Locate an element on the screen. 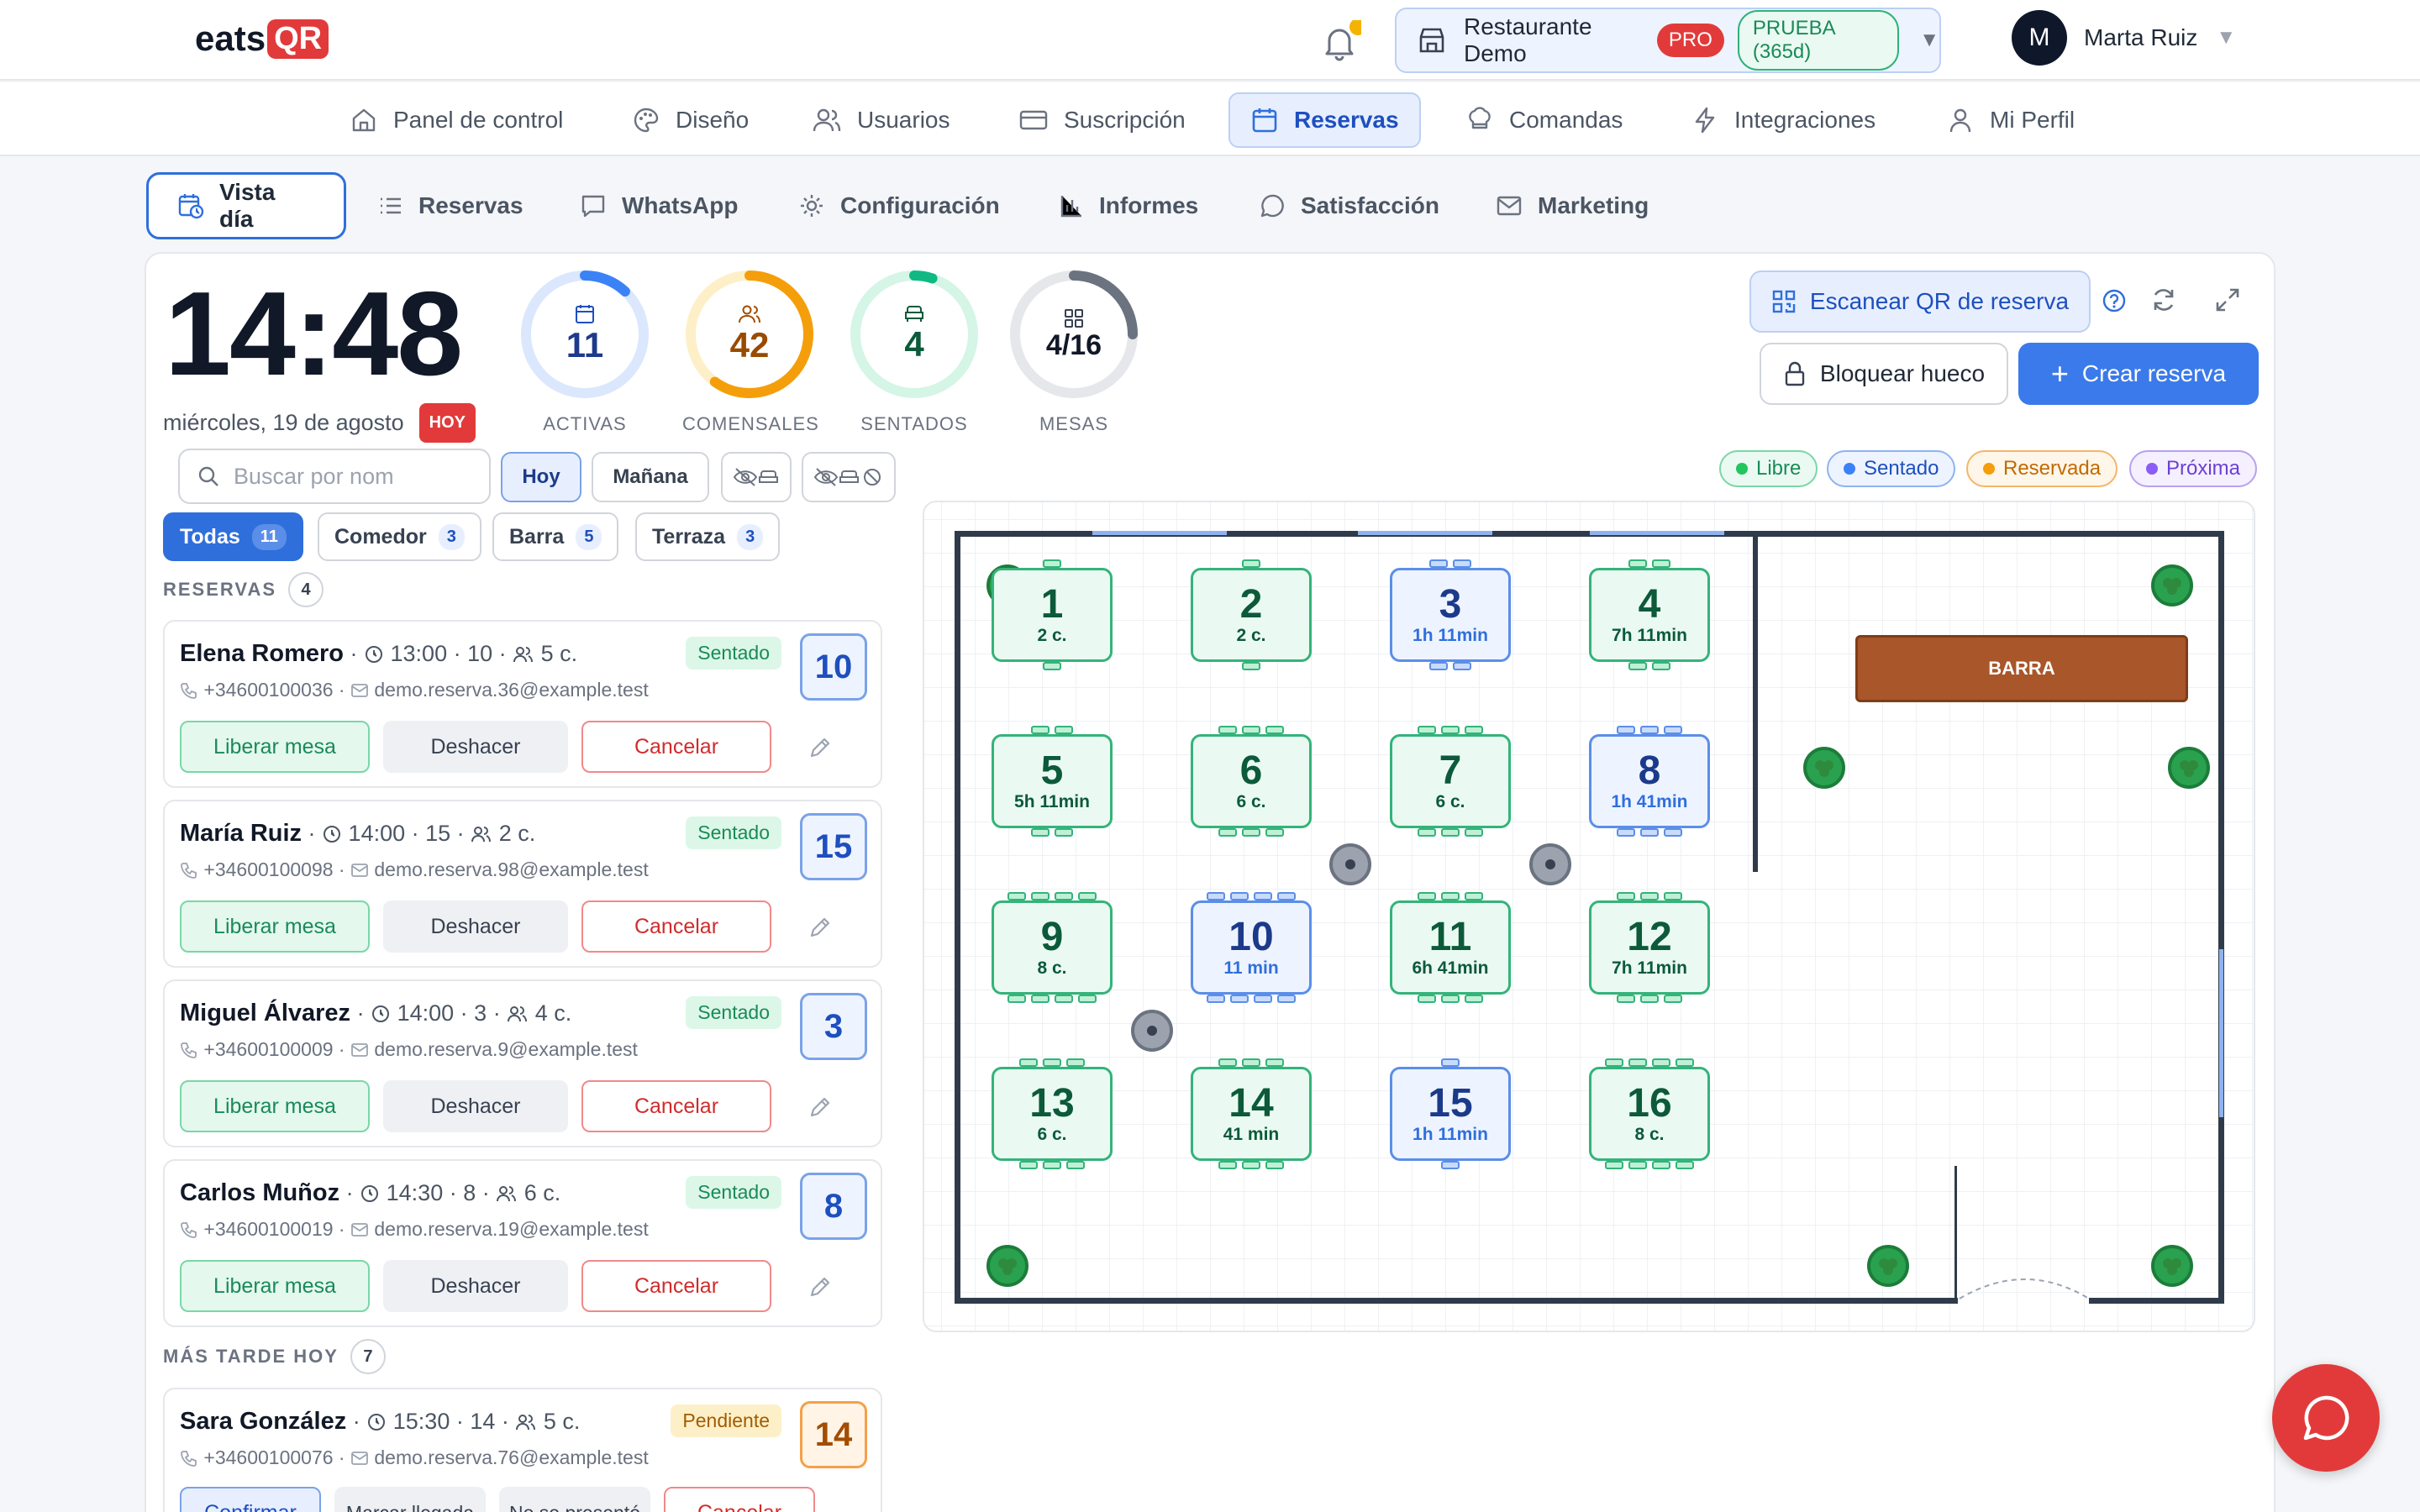  floor-table-3: 3 1h 11min is located at coordinates (1450, 615).